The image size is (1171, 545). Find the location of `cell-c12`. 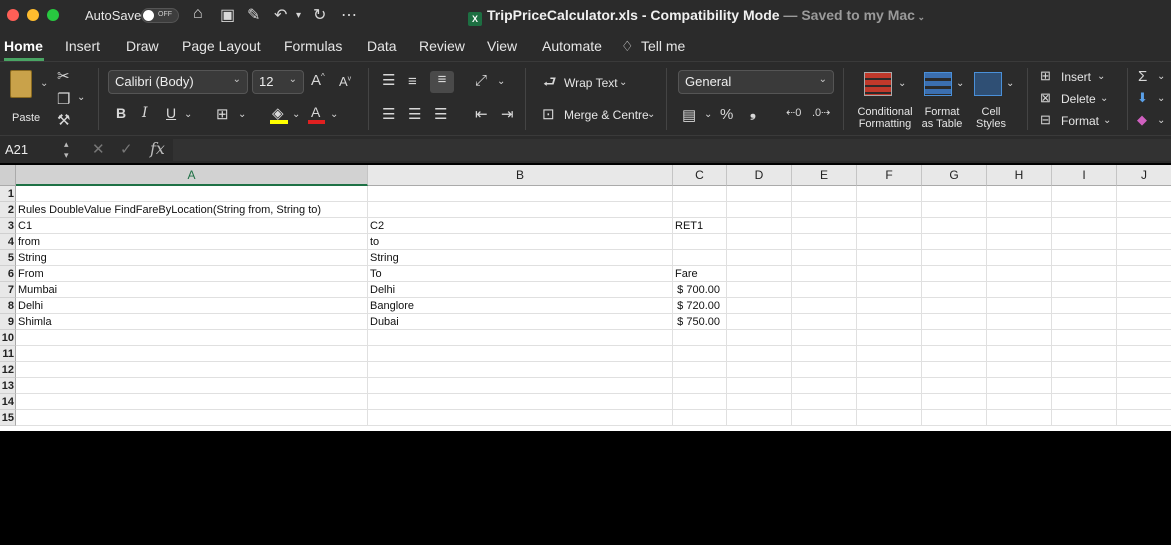

cell-c12 is located at coordinates (700, 370).